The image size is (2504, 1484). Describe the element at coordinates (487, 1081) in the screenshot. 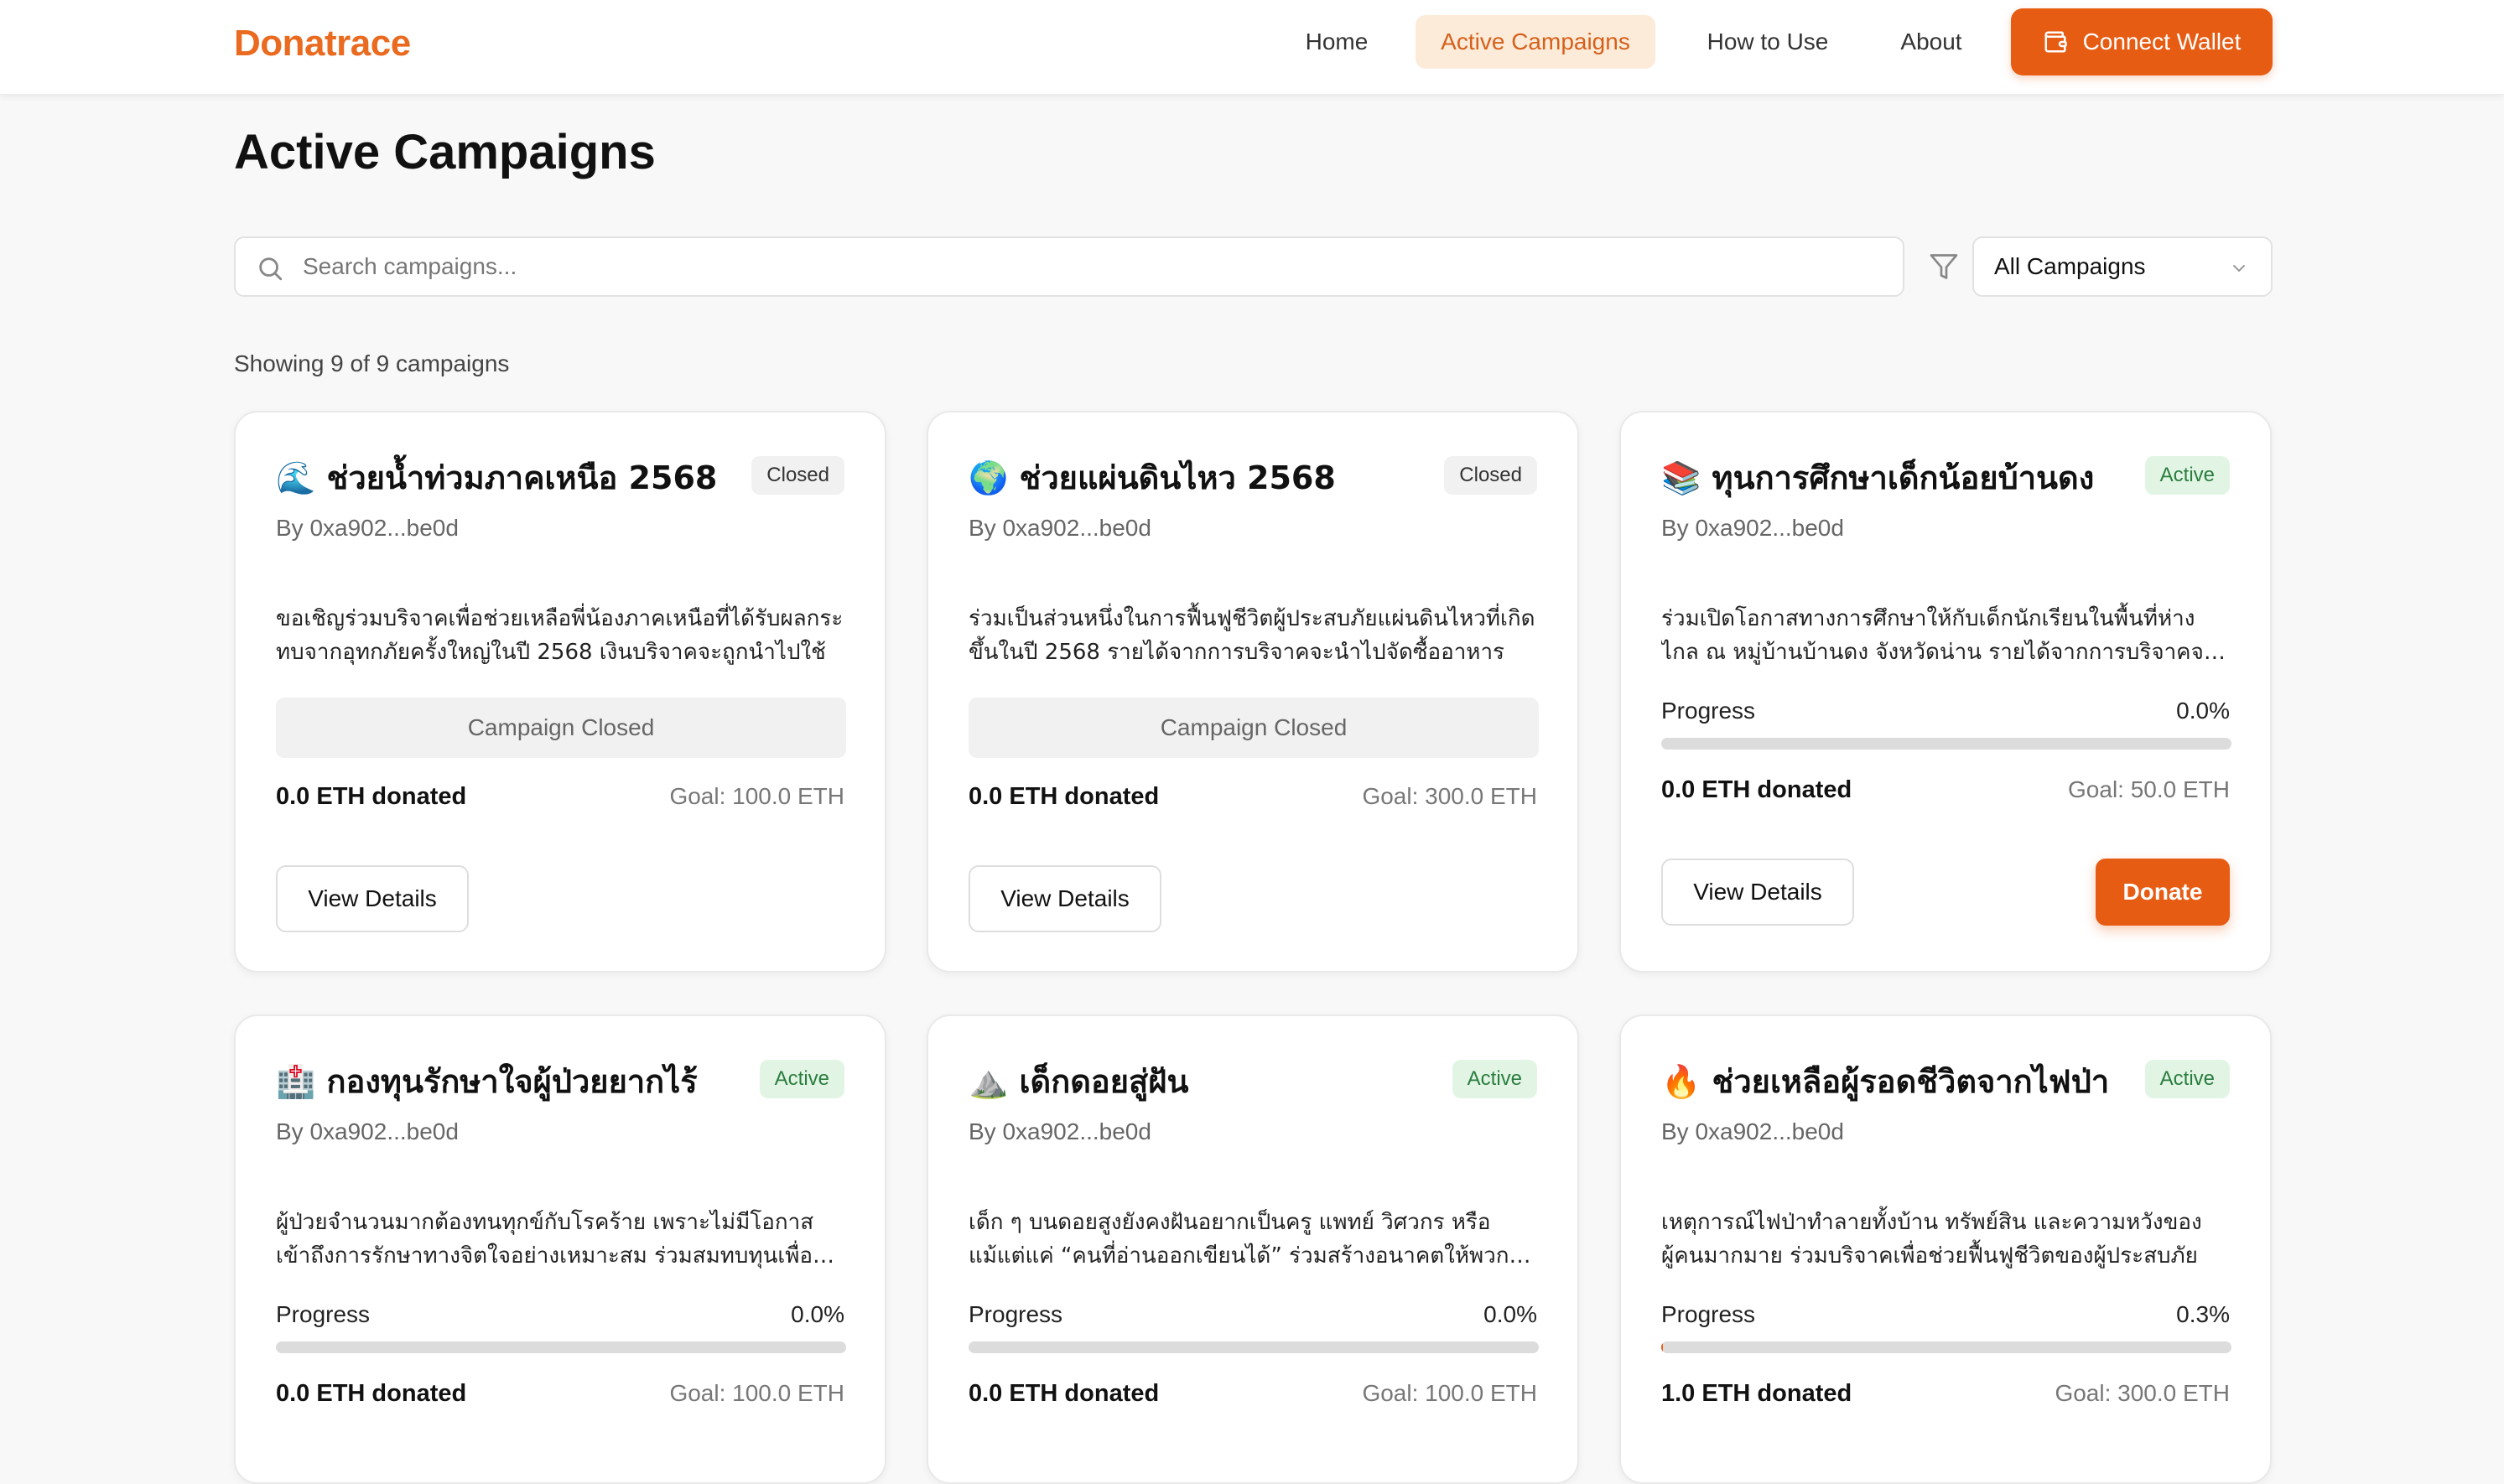

I see `campaign-title: 🏥 กองทุนรักษาใจผู้ป่วยยากไร้` at that location.